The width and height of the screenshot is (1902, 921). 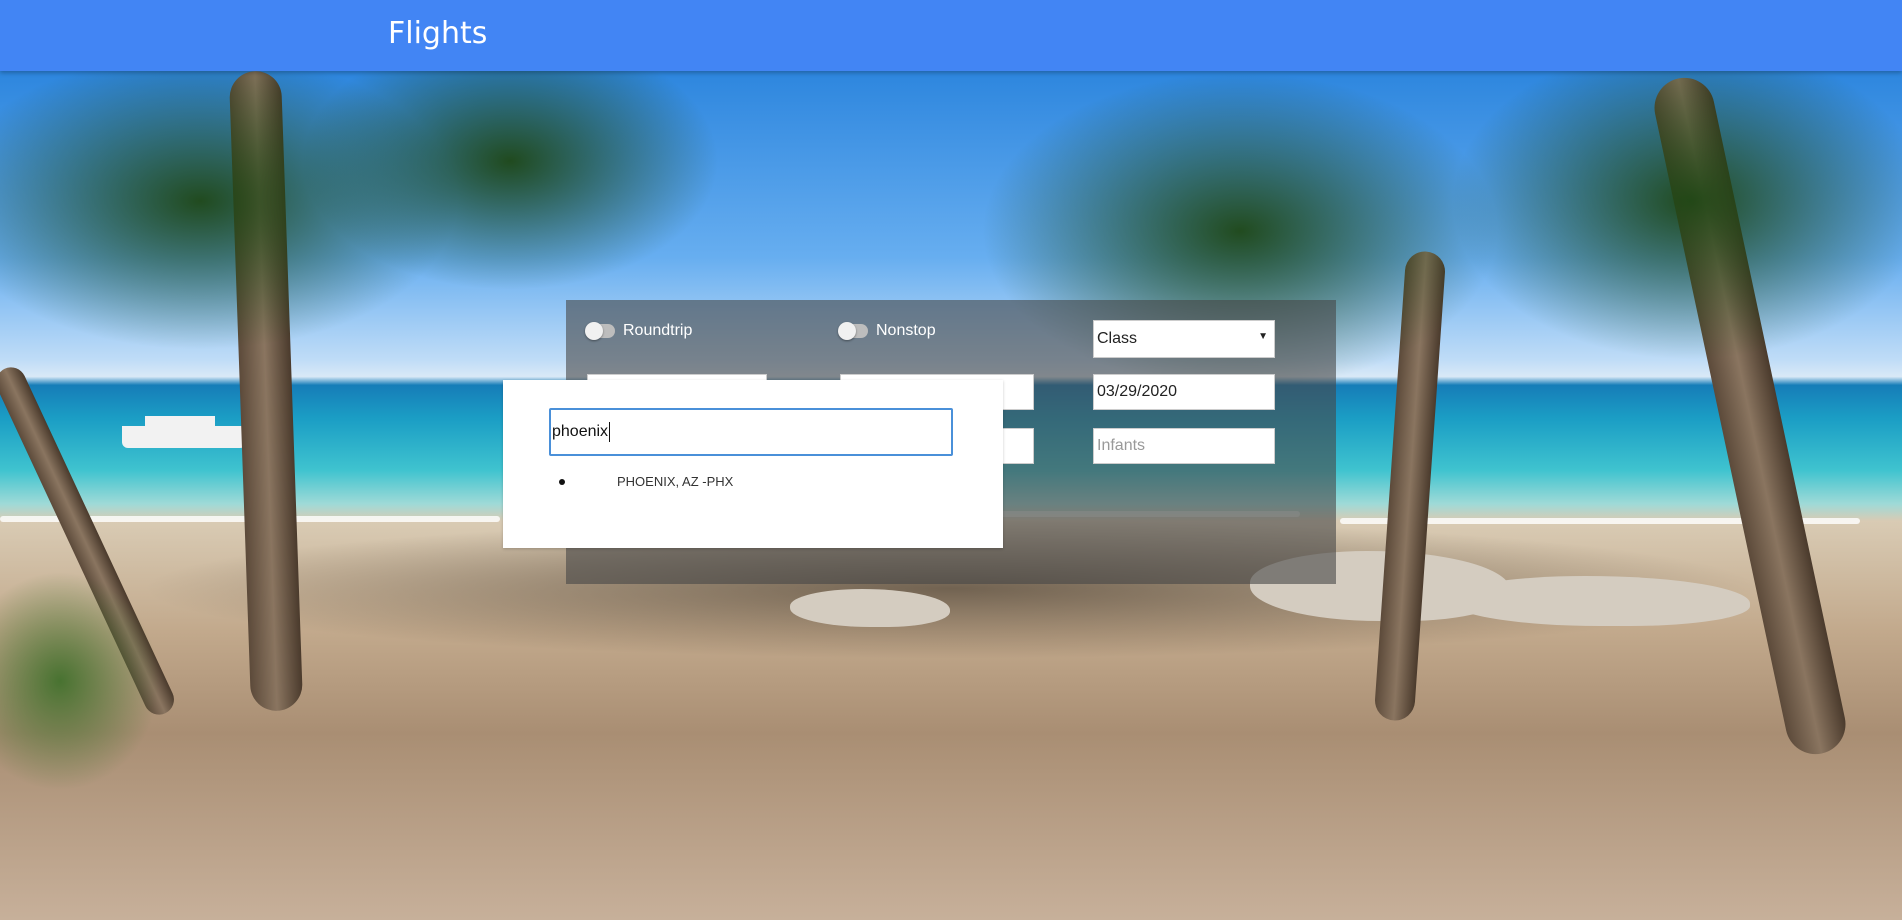 I want to click on airport-search-value: phoenix, so click(x=580, y=431).